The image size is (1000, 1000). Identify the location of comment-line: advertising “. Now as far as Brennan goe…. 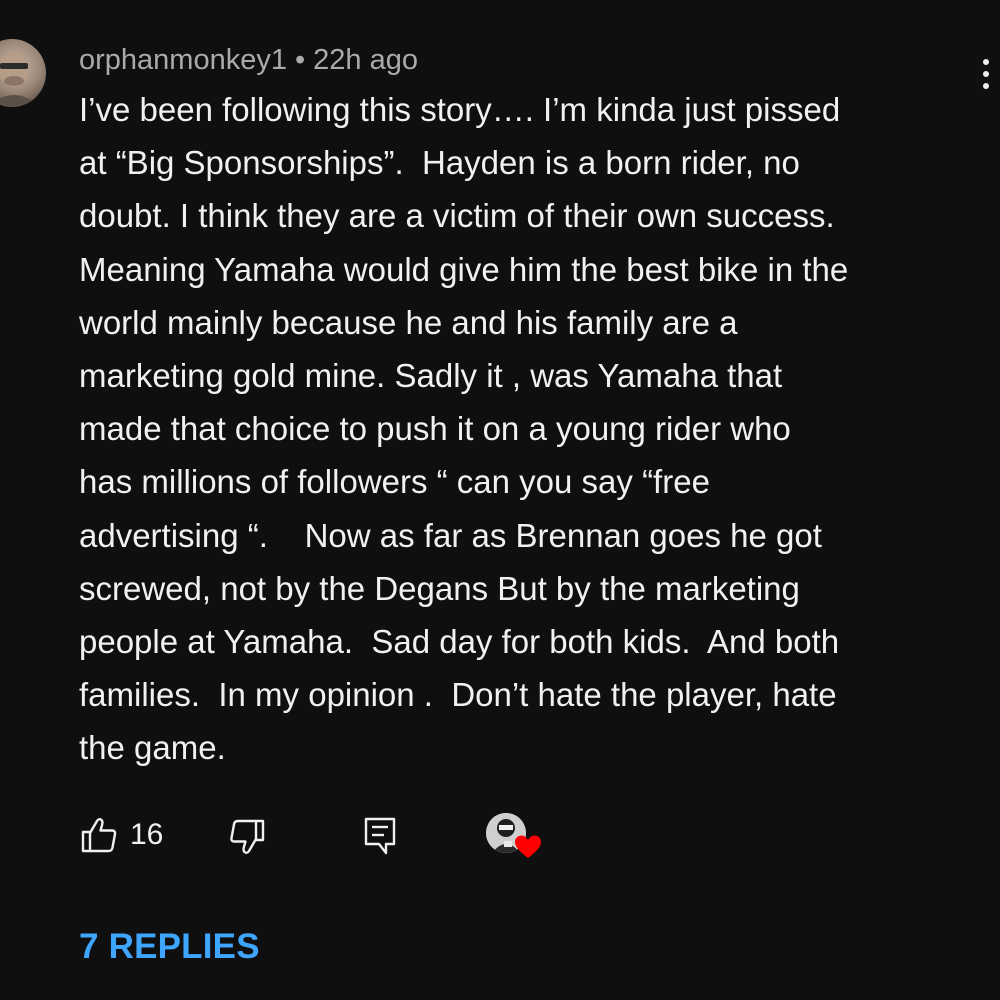
(450, 535).